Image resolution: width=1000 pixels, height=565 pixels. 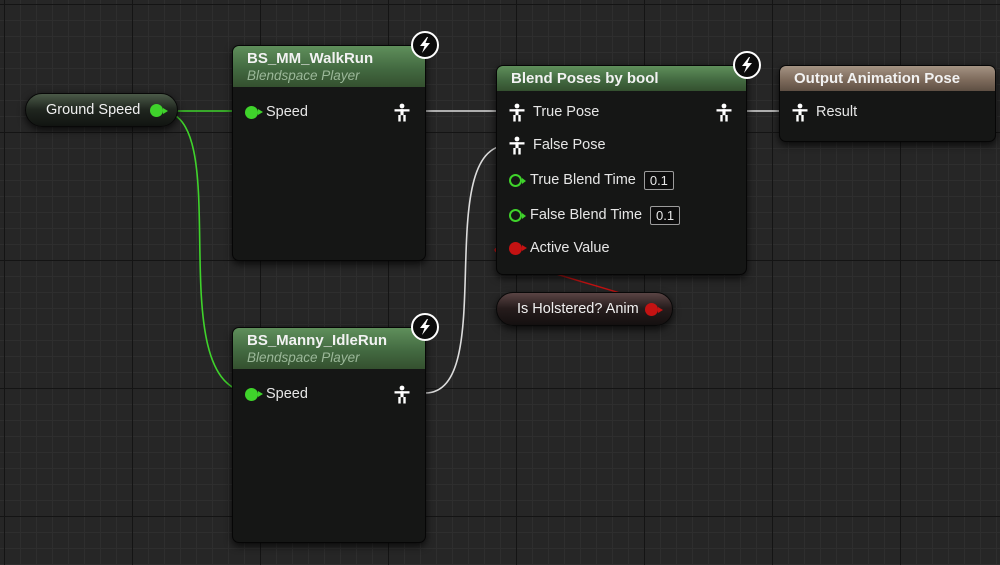 I want to click on idlerun-blendspace-node: BS_Manny_IdleRun Blendspace Player Speed, so click(x=329, y=435).